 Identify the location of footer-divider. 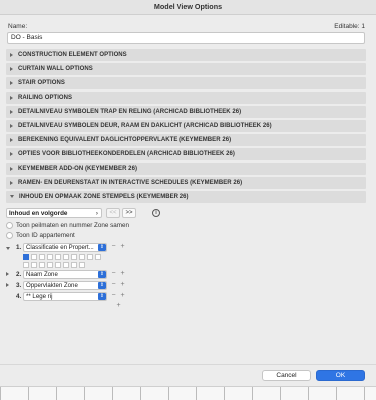
(188, 364).